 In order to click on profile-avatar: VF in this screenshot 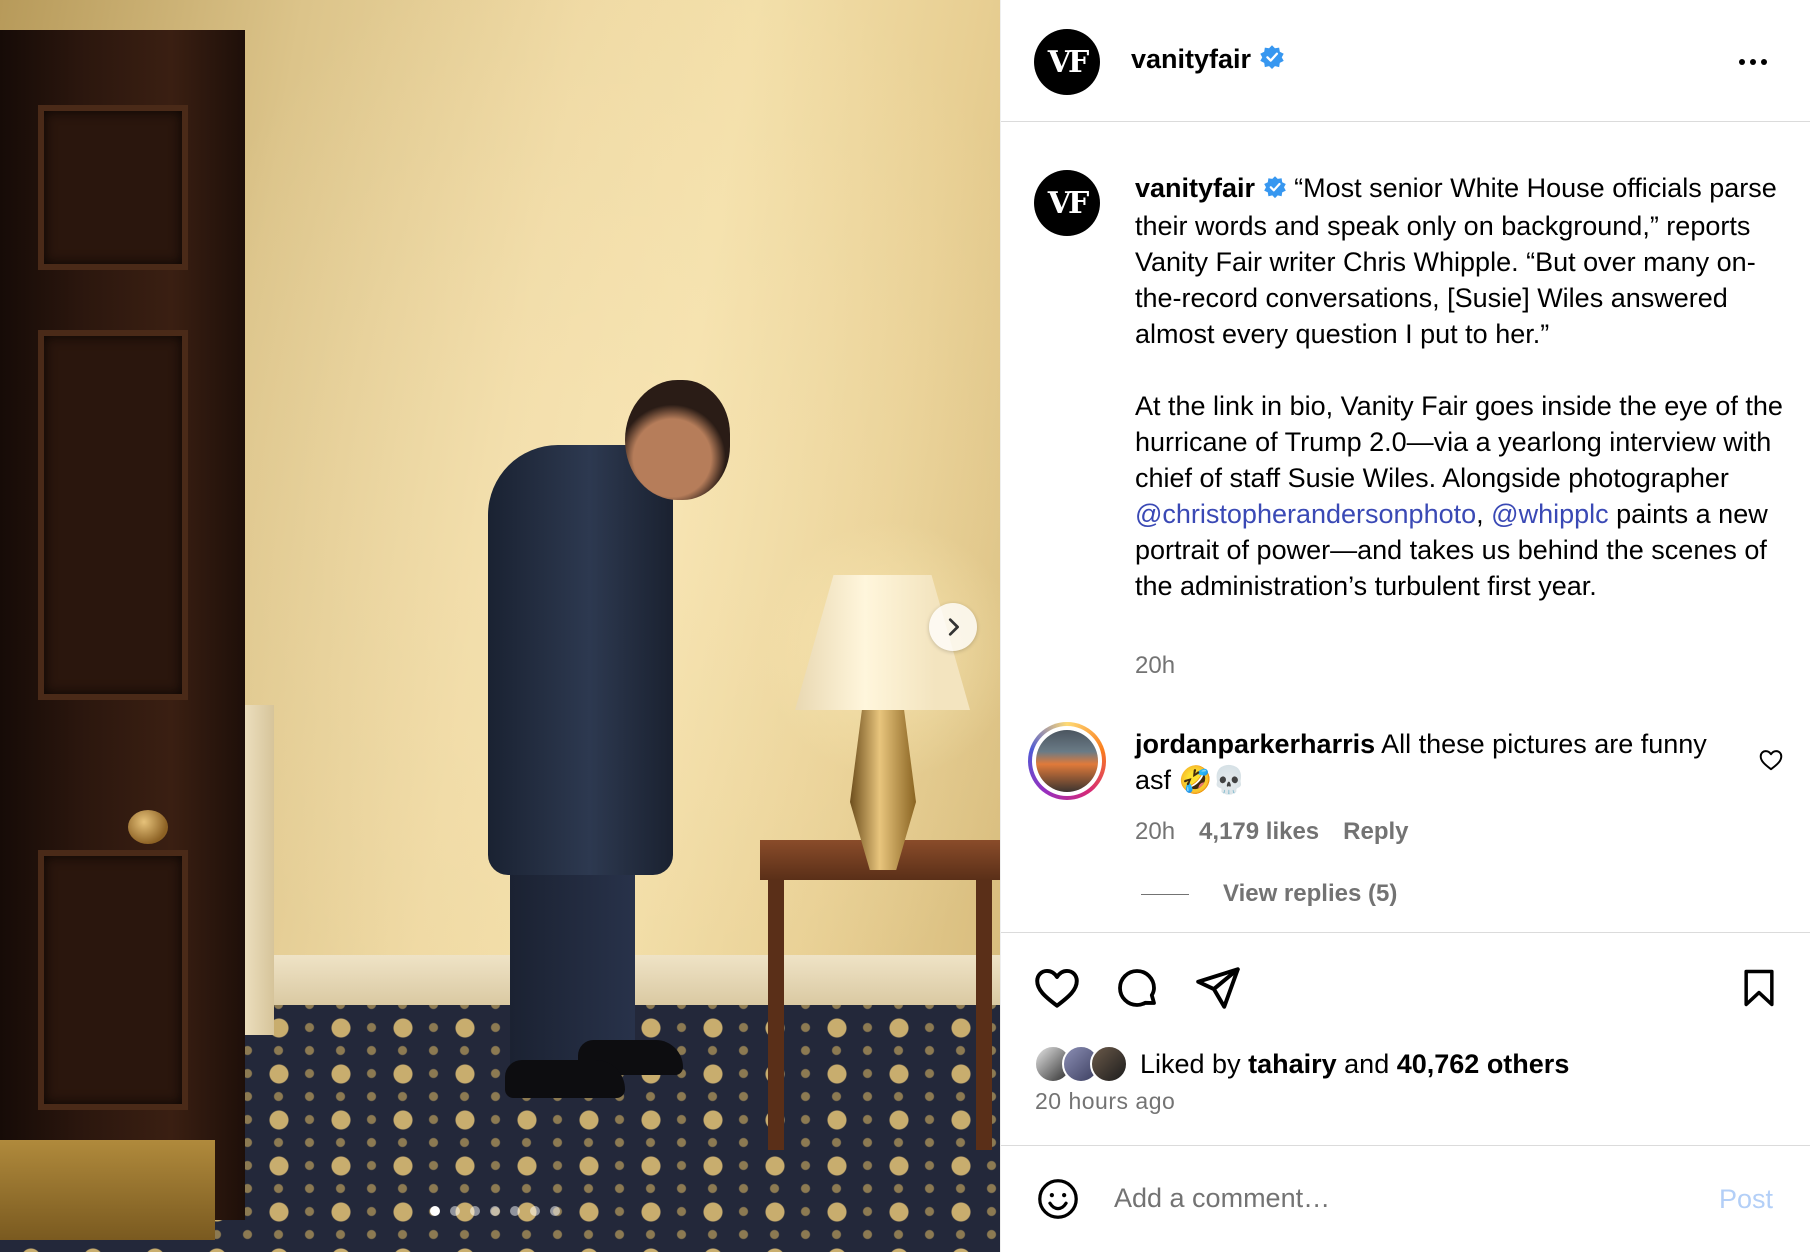, I will do `click(1067, 62)`.